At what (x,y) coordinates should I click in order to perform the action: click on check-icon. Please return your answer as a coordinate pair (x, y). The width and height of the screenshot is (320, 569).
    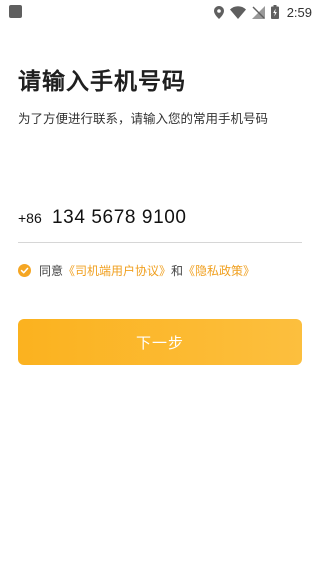
    Looking at the image, I should click on (24, 270).